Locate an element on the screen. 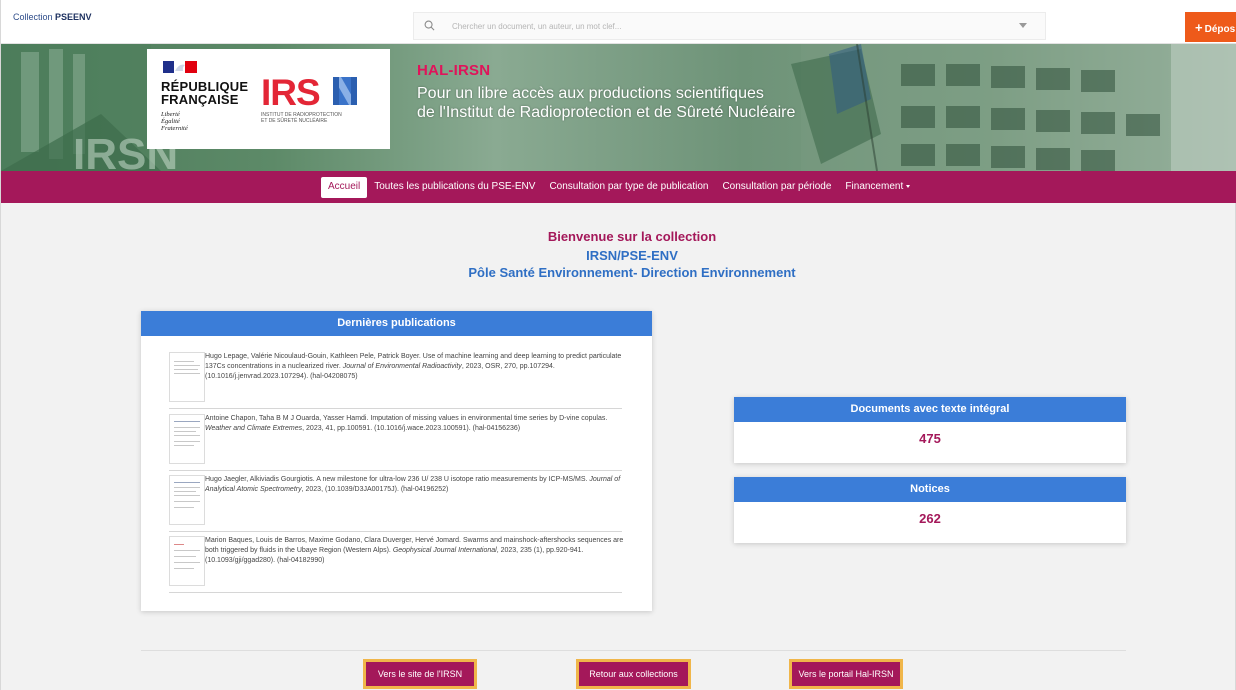  nav-item-by-type: Consultation par type de publication is located at coordinates (628, 187).